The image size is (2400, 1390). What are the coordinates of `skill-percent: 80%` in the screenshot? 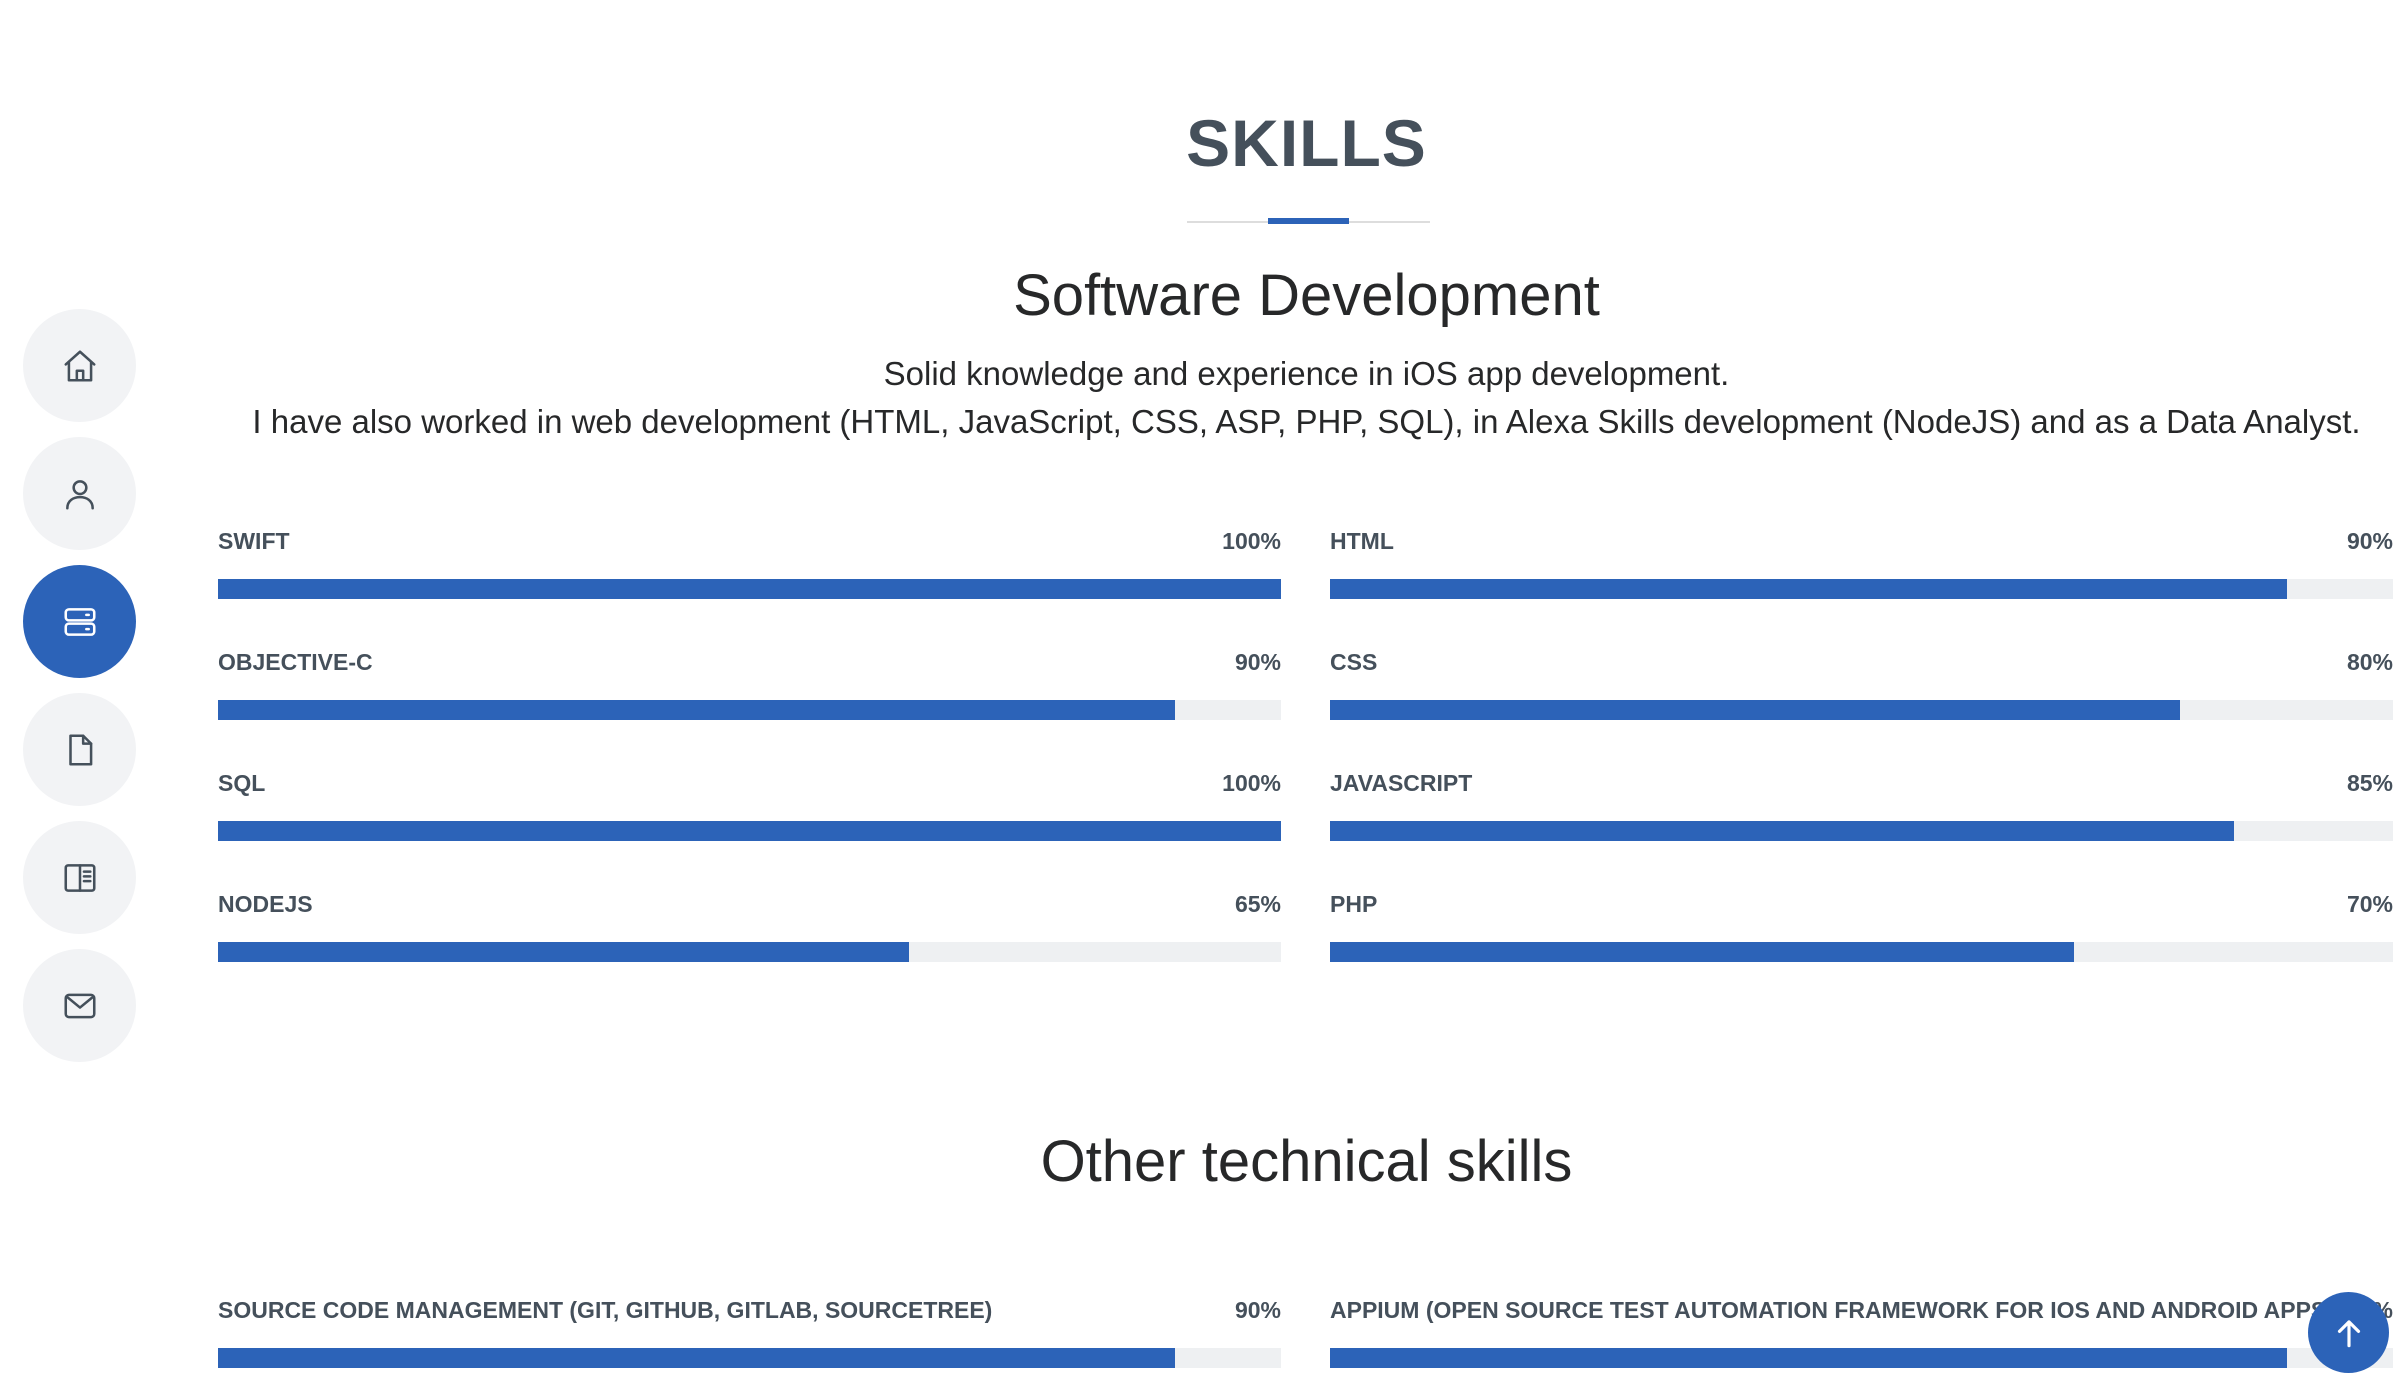 It's located at (2369, 662).